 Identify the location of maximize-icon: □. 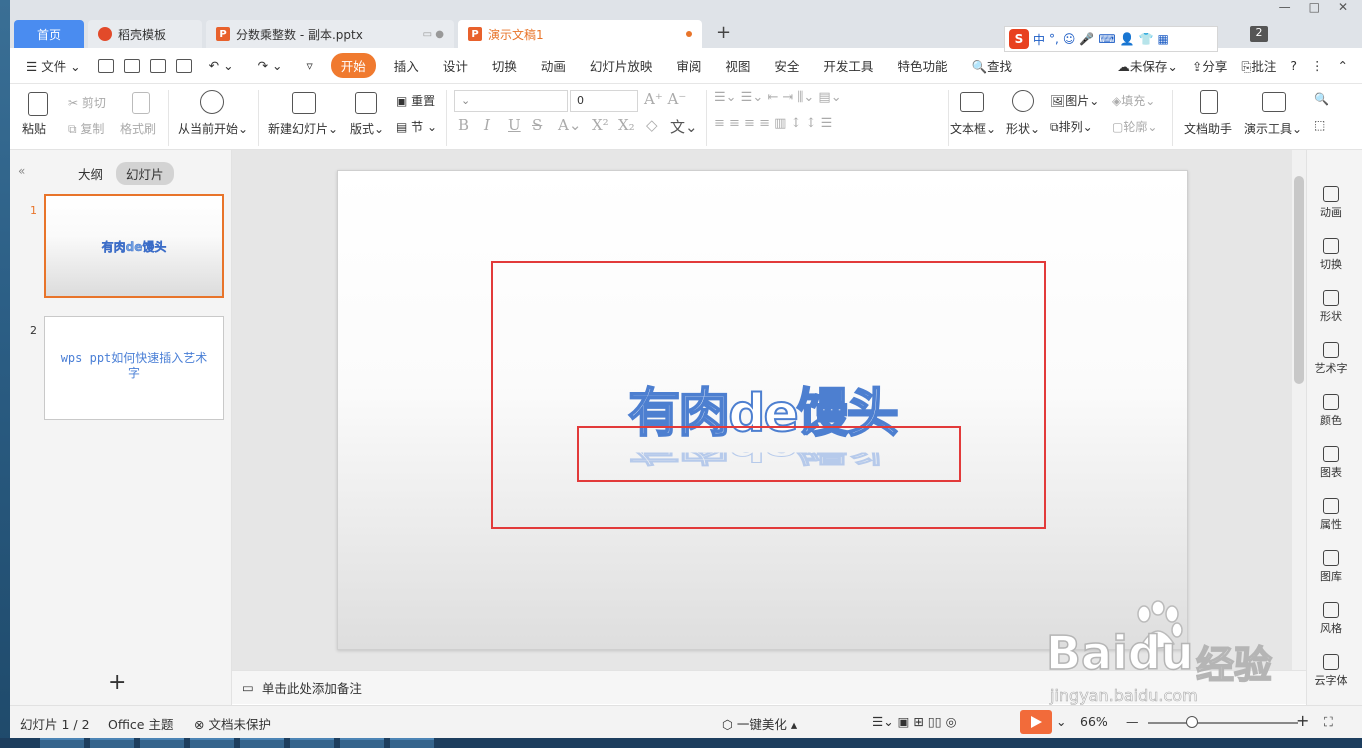
(1314, 10).